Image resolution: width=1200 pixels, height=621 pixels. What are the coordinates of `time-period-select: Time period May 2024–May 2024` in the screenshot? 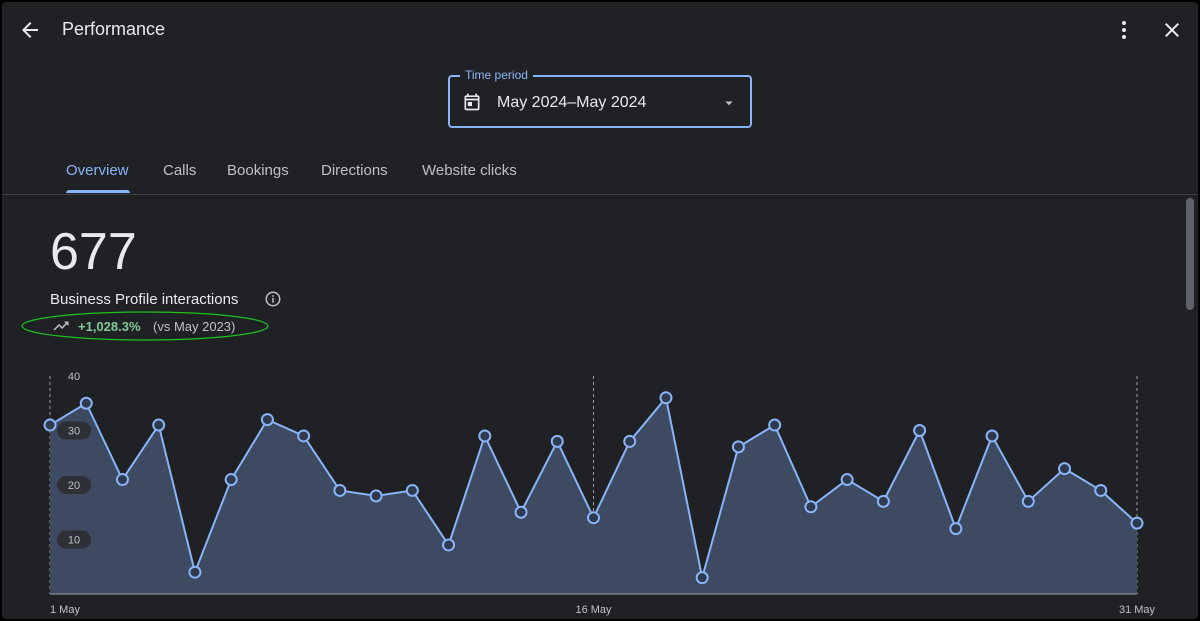 It's located at (600, 98).